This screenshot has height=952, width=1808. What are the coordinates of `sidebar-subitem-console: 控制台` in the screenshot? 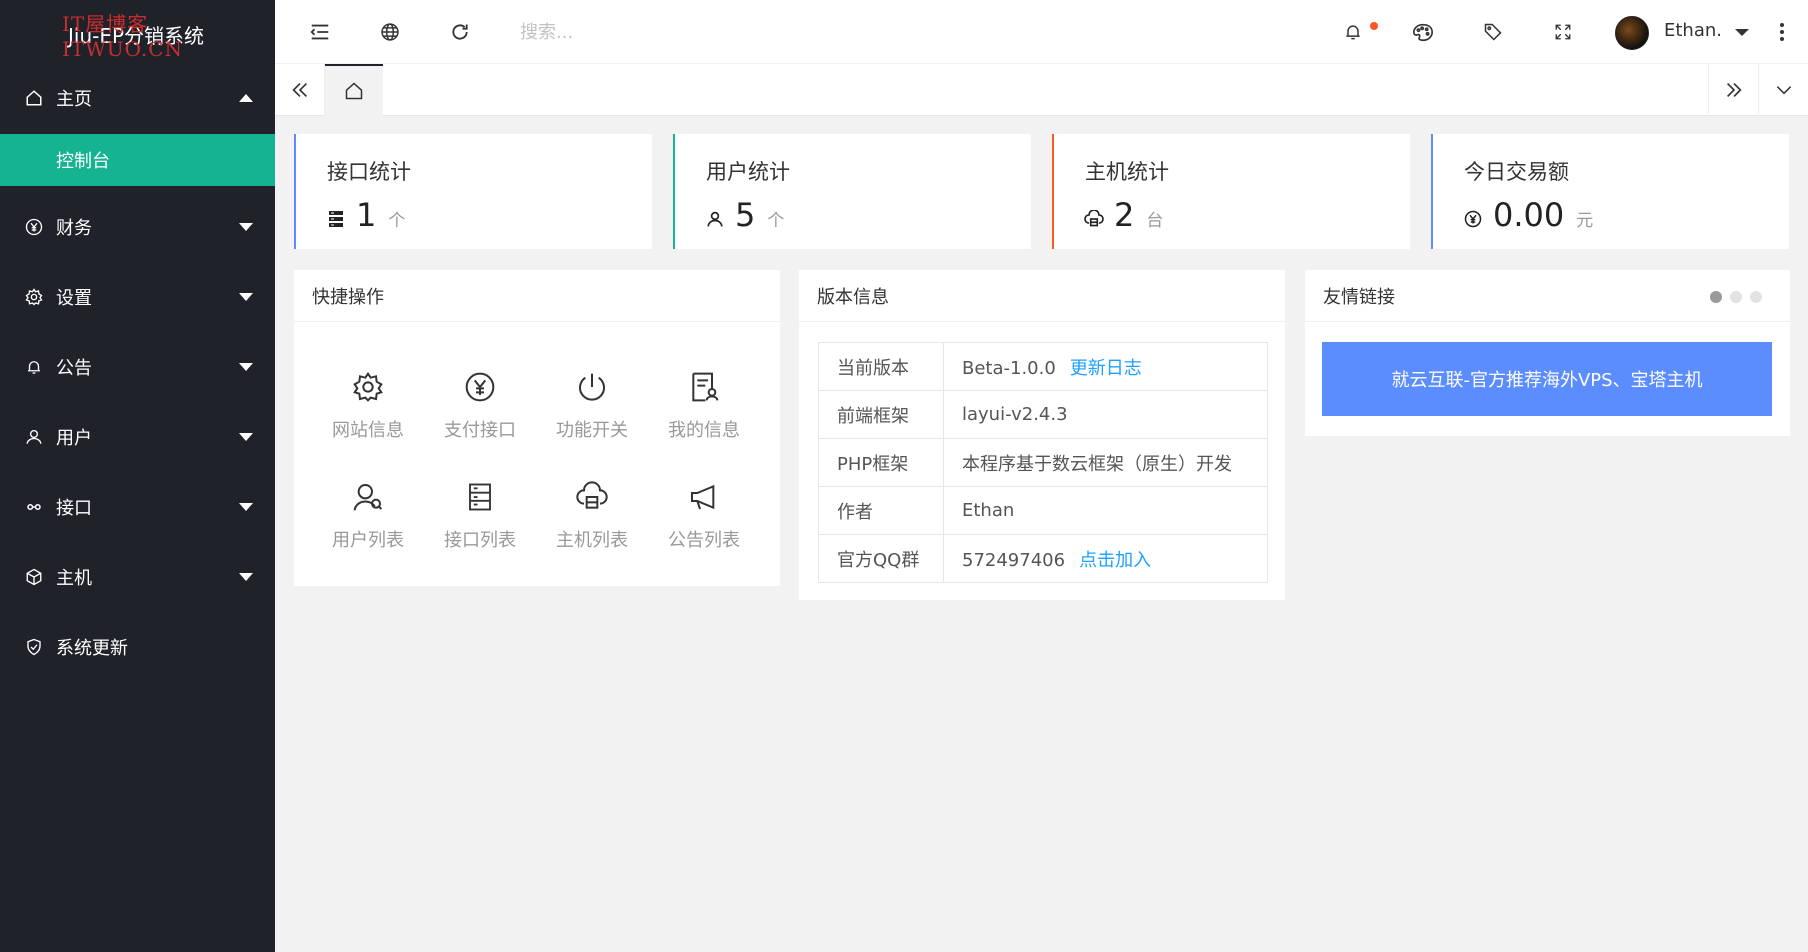 It's located at (137, 160).